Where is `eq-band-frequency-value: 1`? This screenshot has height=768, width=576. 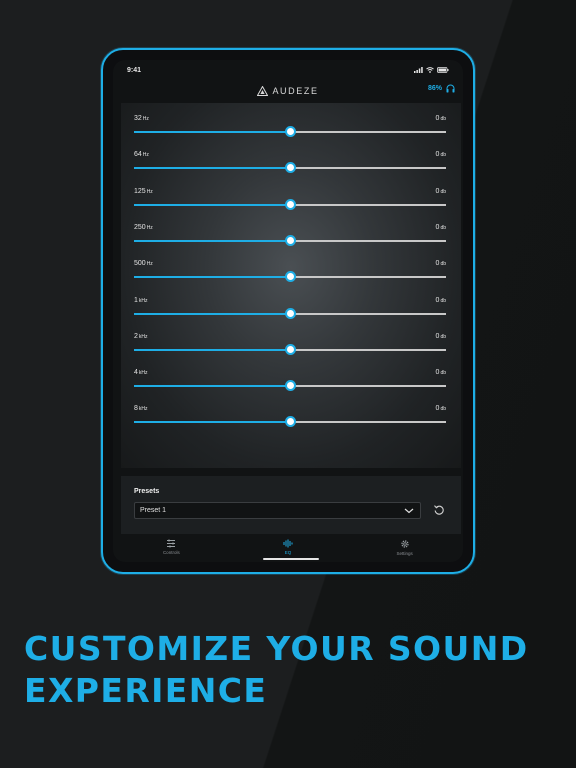 eq-band-frequency-value: 1 is located at coordinates (136, 300).